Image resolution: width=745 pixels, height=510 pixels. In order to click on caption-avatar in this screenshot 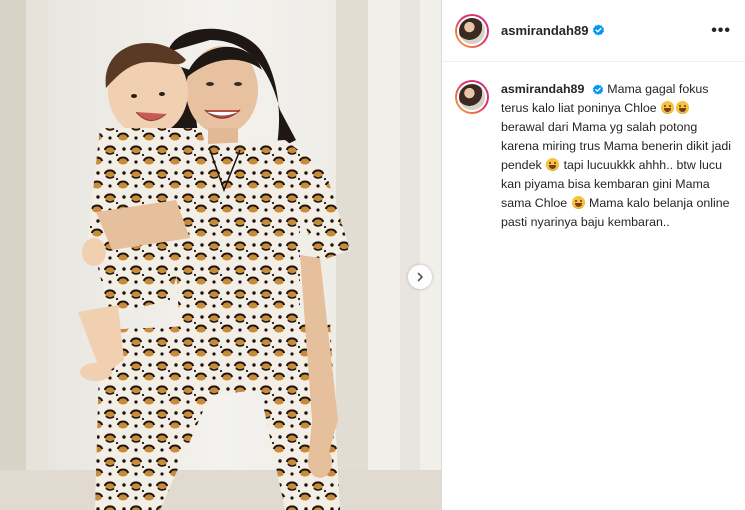, I will do `click(472, 97)`.